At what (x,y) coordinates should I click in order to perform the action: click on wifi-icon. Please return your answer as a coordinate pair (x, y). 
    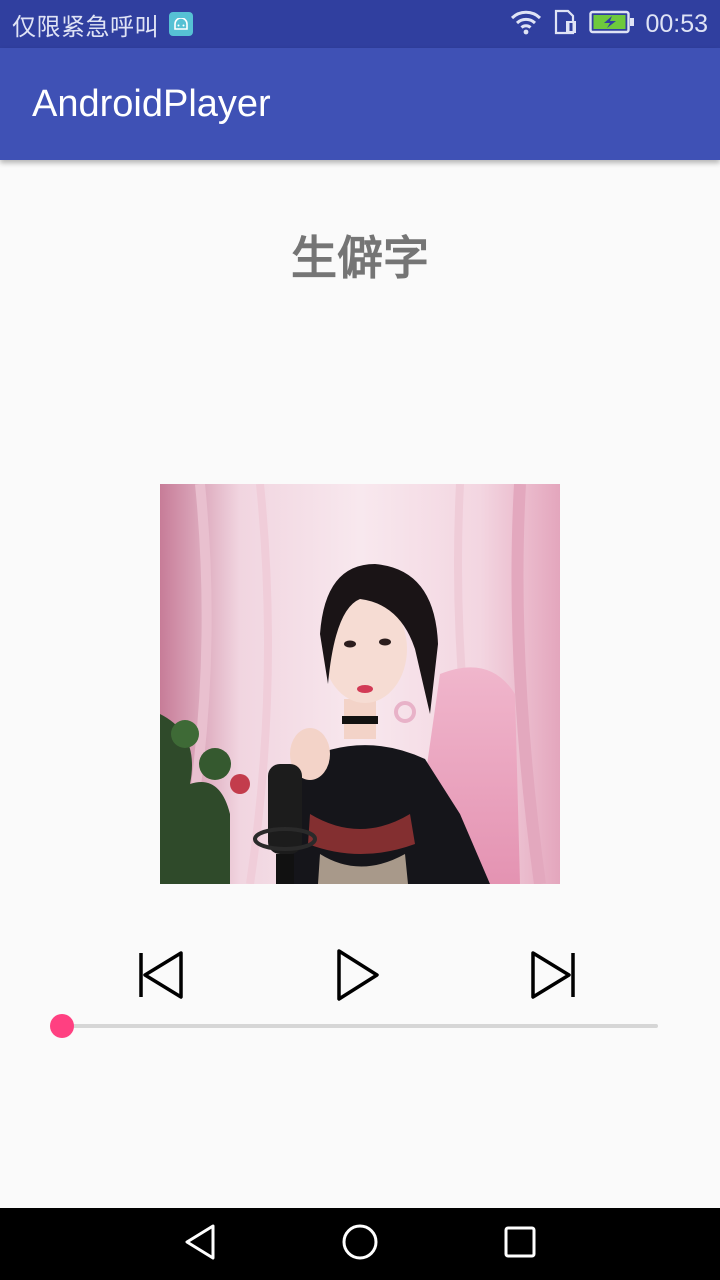
    Looking at the image, I should click on (526, 24).